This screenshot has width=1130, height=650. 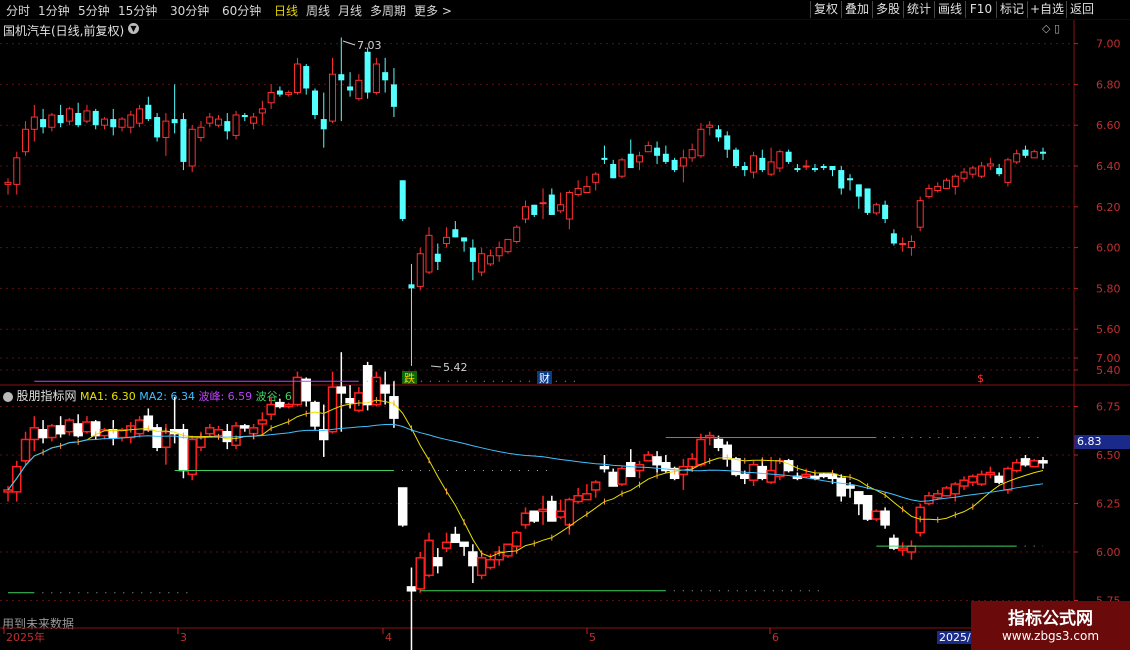 I want to click on high-pointer, so click(x=349, y=43).